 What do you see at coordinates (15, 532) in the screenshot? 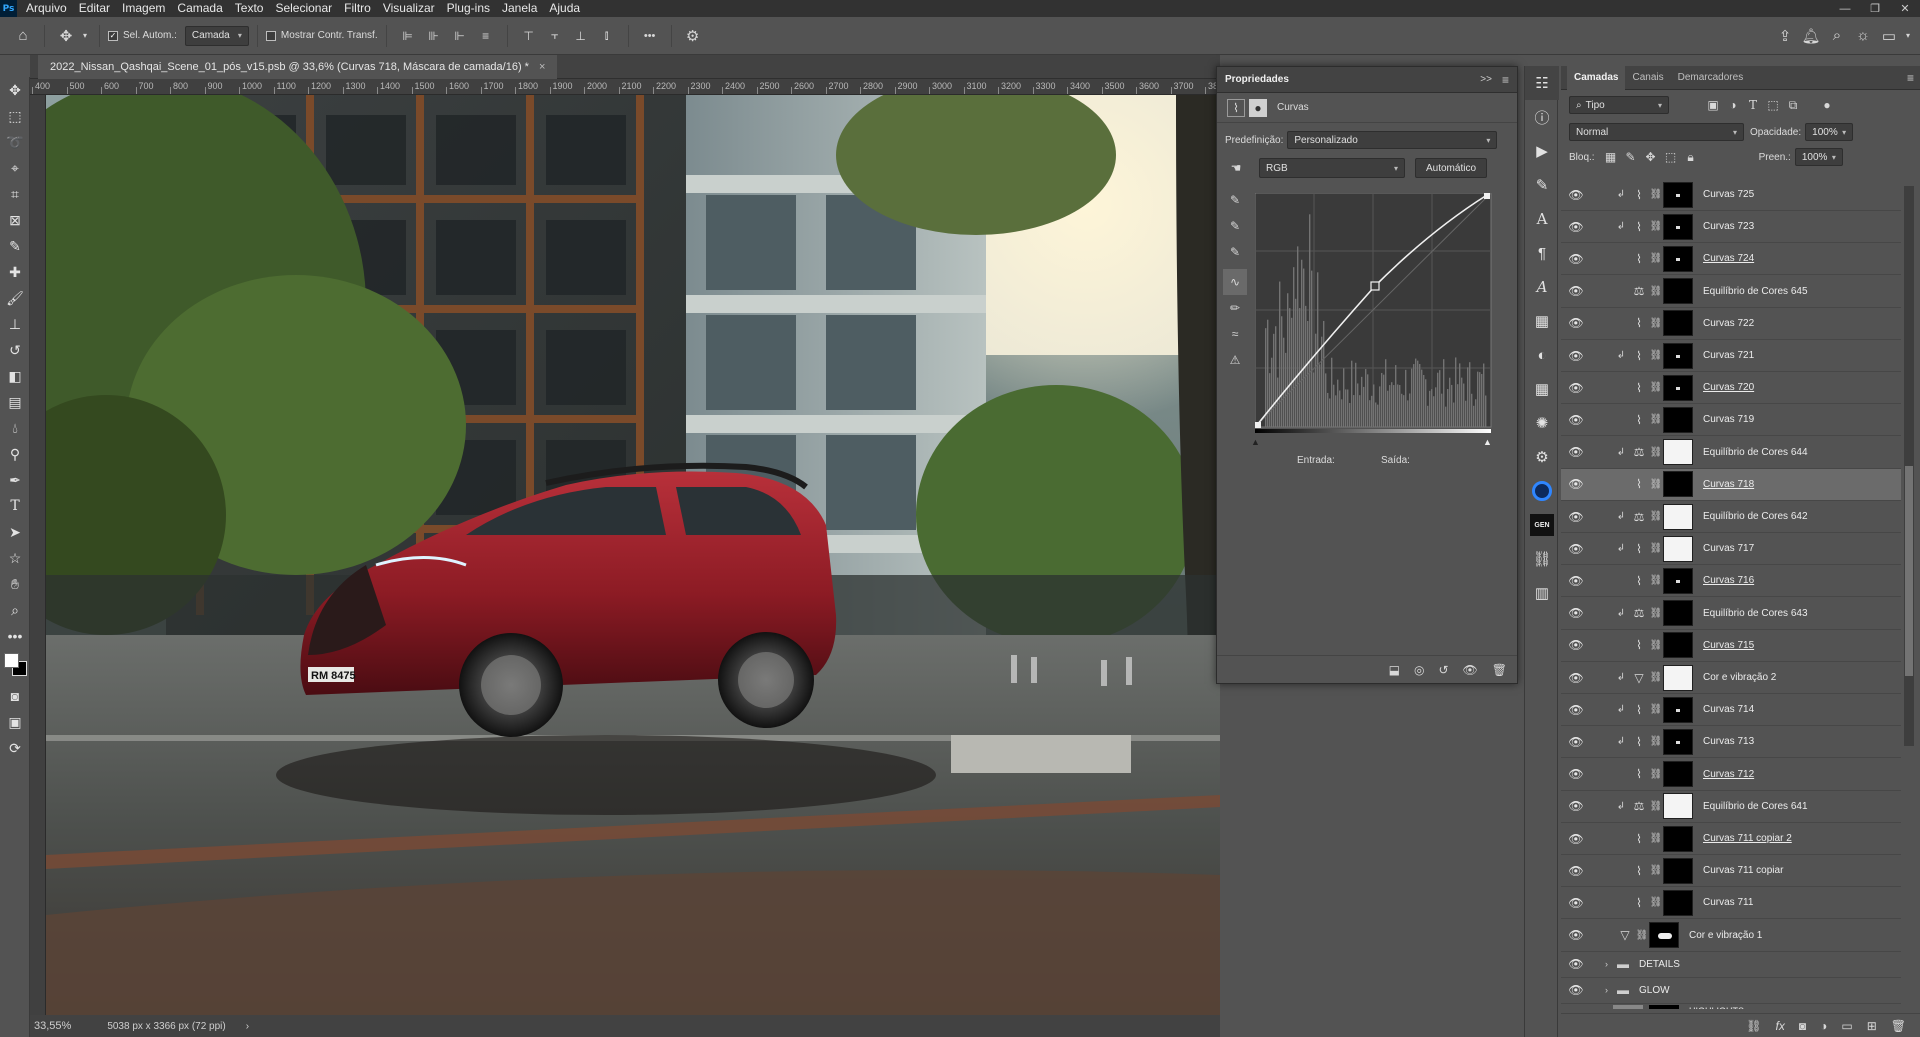
I see `path-select-icon: ➤` at bounding box center [15, 532].